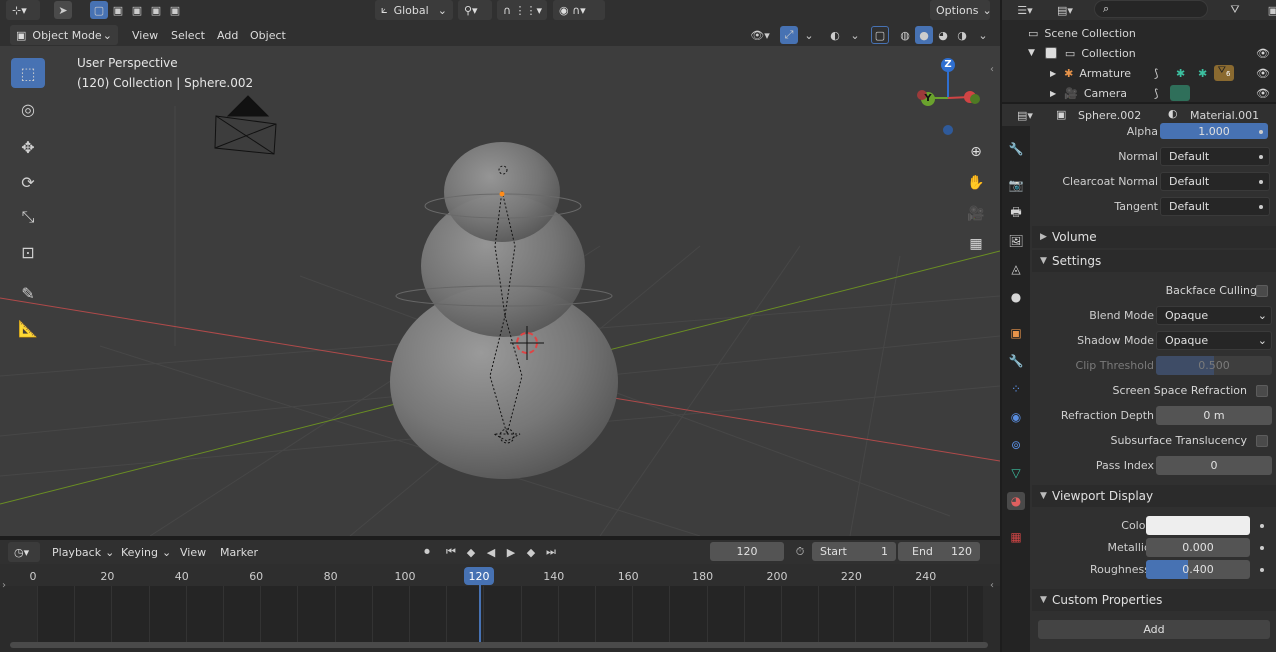 The width and height of the screenshot is (1276, 652). Describe the element at coordinates (1262, 441) in the screenshot. I see `subsurface-checkbox` at that location.